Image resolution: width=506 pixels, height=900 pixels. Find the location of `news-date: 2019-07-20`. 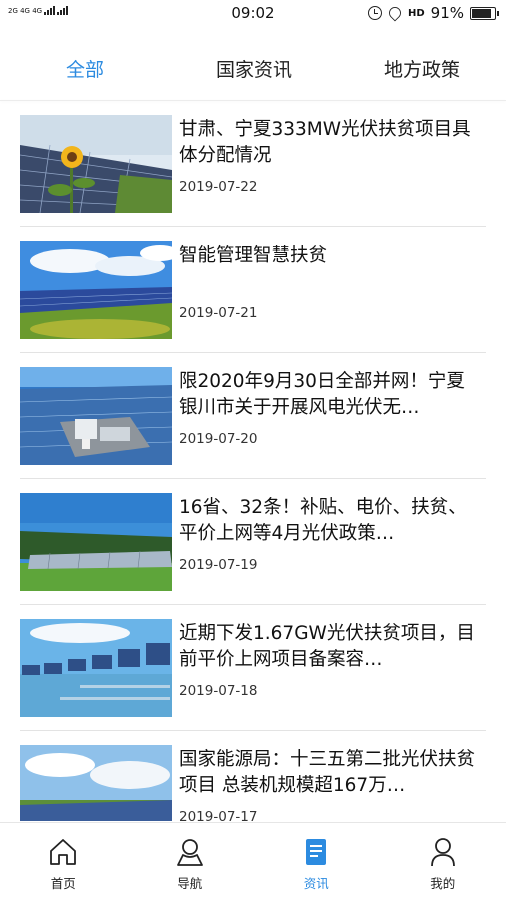

news-date: 2019-07-20 is located at coordinates (218, 439).